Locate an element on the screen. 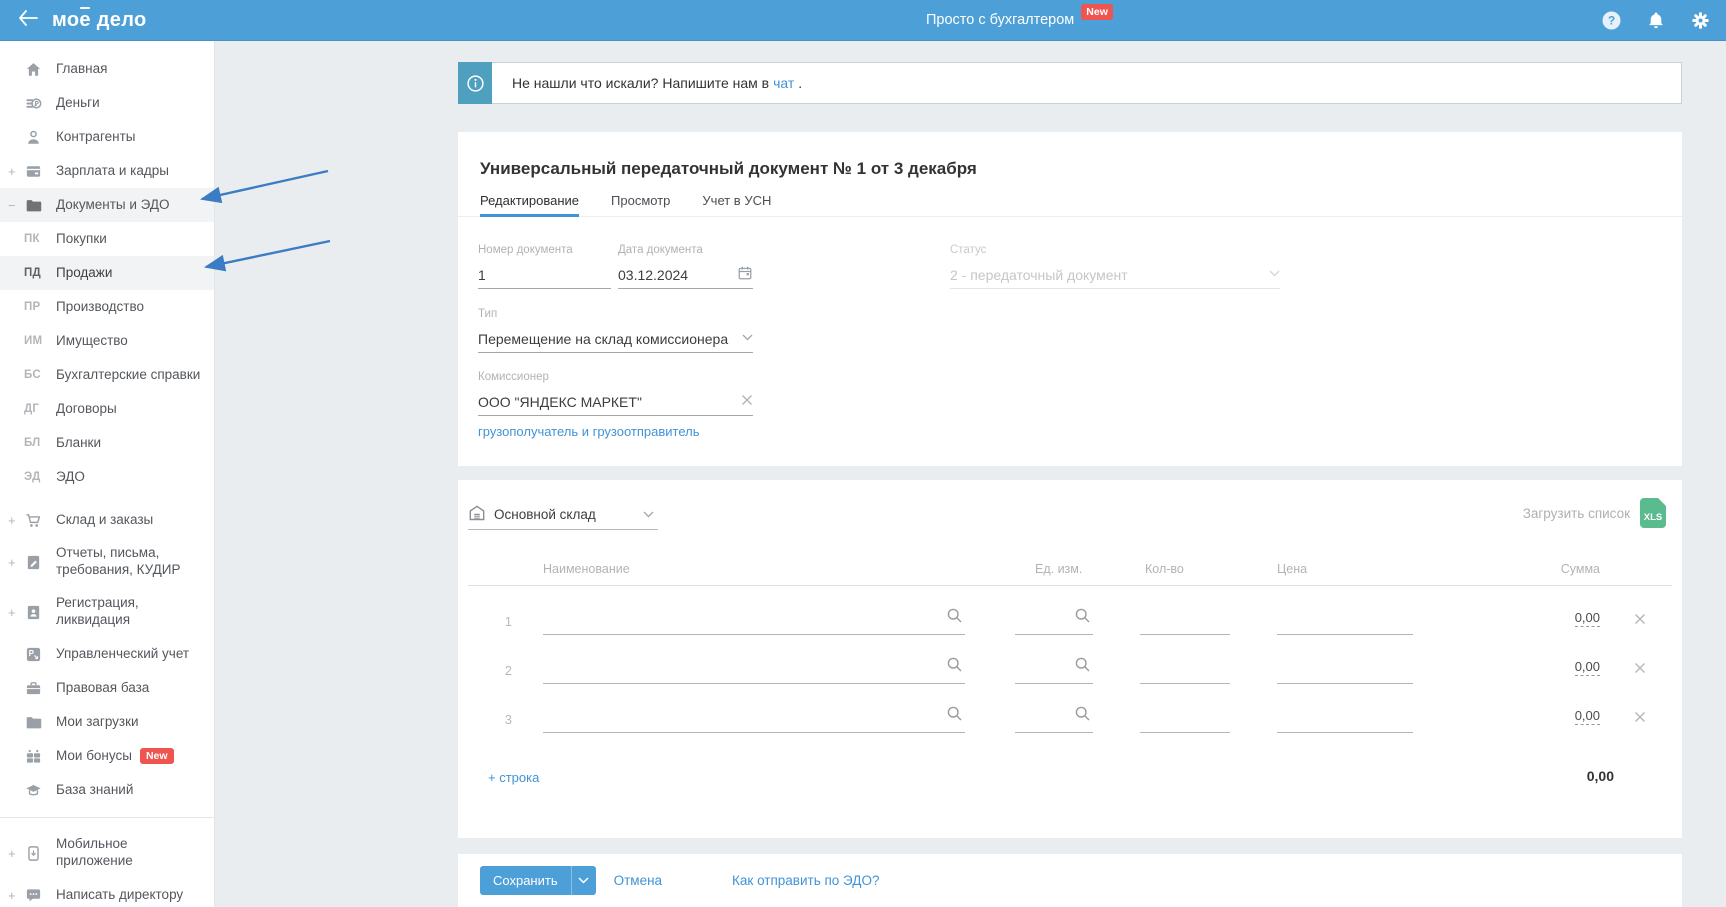 This screenshot has width=1726, height=907. notifications-bell-icon is located at coordinates (1656, 20).